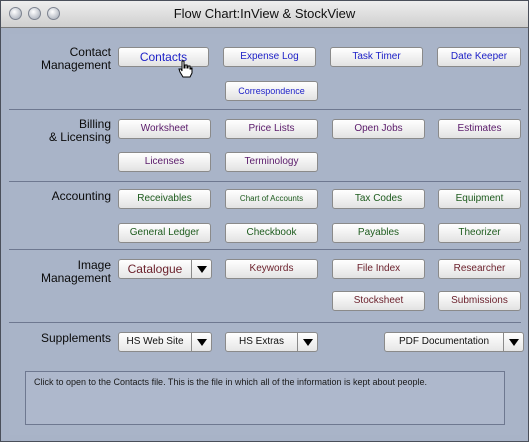 The image size is (529, 442). What do you see at coordinates (75, 65) in the screenshot?
I see `contact-label-line2: Management` at bounding box center [75, 65].